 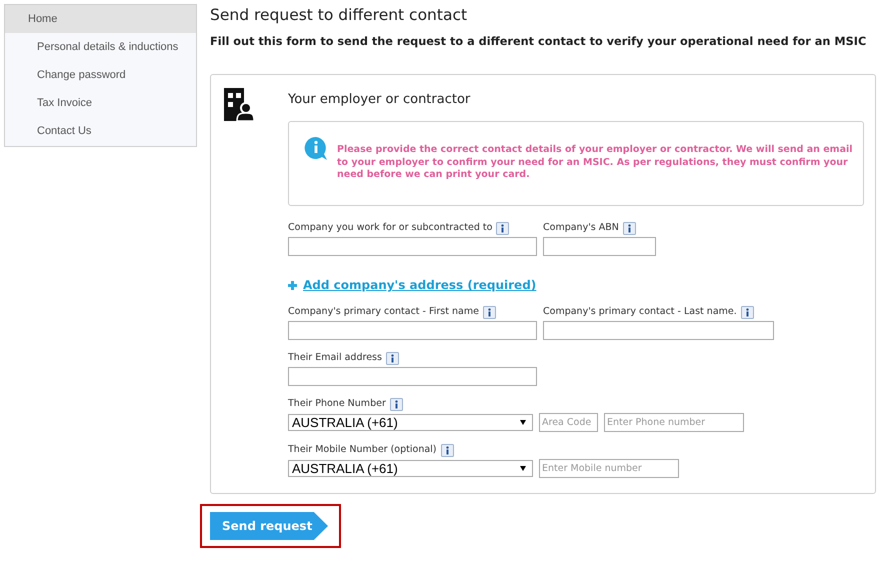 What do you see at coordinates (100, 47) in the screenshot?
I see `sidebar-item: Personal details & inductions` at bounding box center [100, 47].